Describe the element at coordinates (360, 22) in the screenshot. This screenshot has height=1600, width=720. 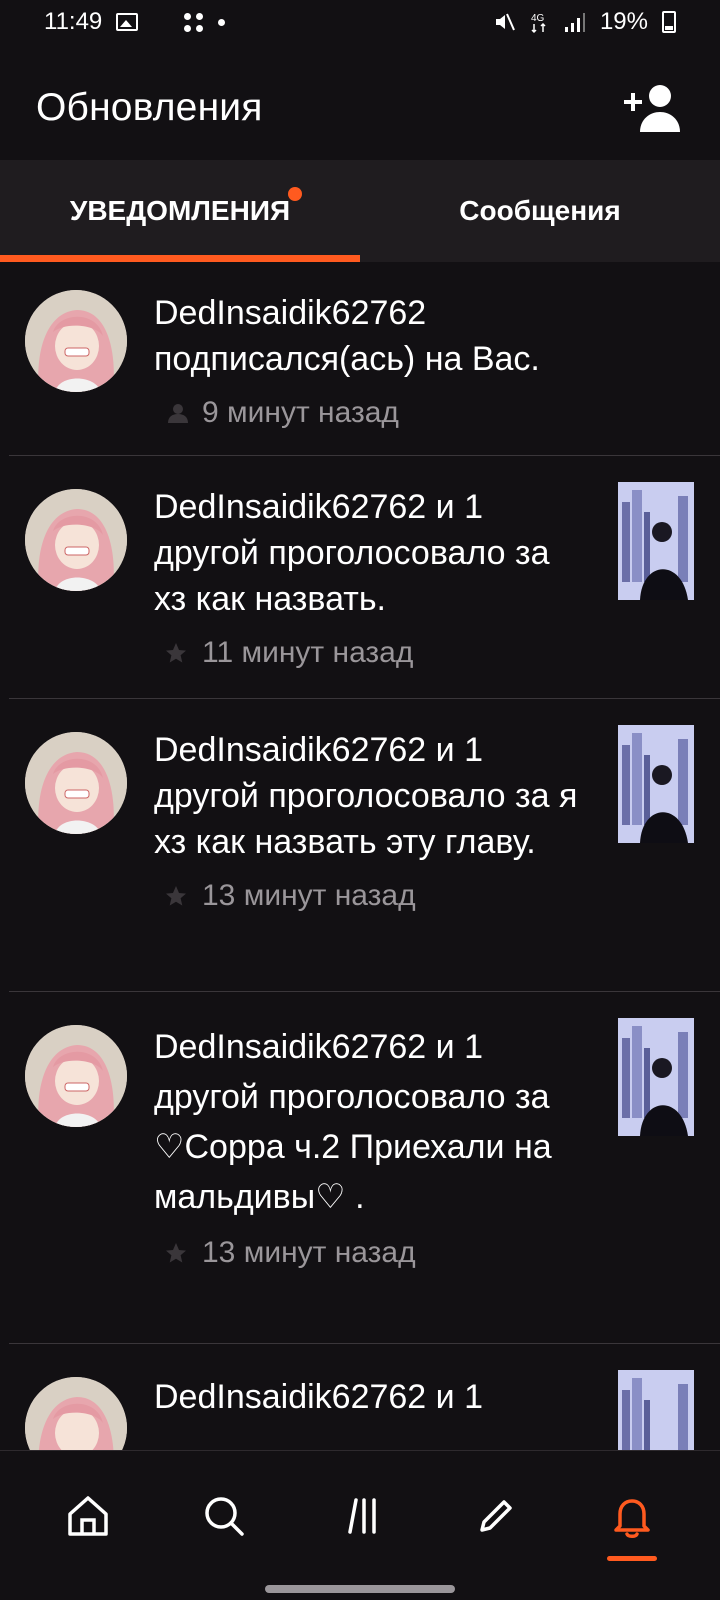
I see `status-bar: 11:49 4G 19%` at that location.